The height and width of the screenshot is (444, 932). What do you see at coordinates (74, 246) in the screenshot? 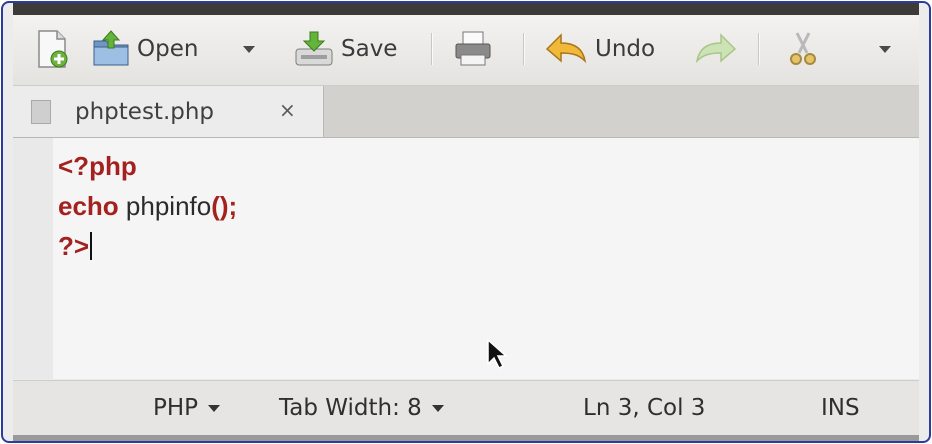
I see `php-close-tag: ?>` at bounding box center [74, 246].